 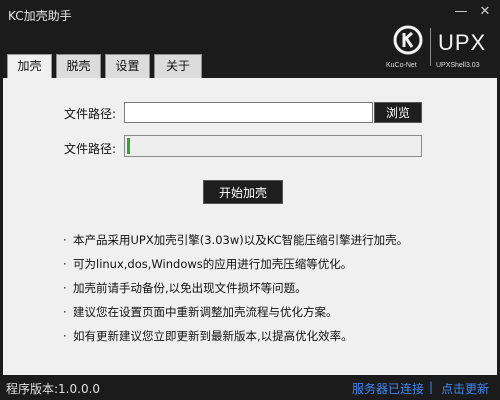 What do you see at coordinates (241, 240) in the screenshot?
I see `note-text: 本产品采用UPX加壳引擎(3.03w)以及KC智能压缩引擎进行加壳。` at bounding box center [241, 240].